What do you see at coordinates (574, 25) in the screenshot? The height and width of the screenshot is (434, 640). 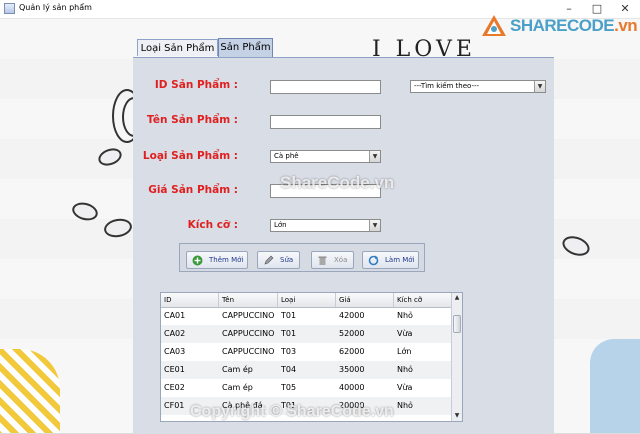 I see `logo-text: SHARECODE.vn` at bounding box center [574, 25].